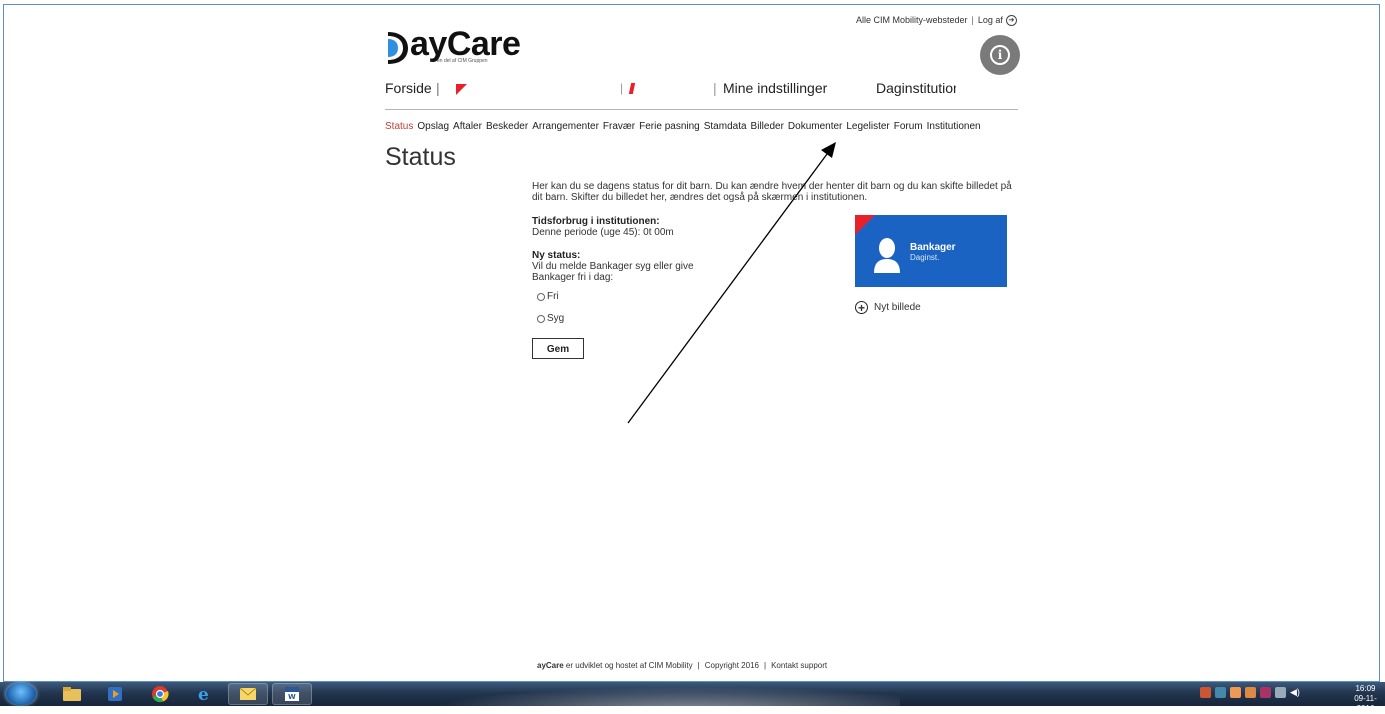  Describe the element at coordinates (629, 665) in the screenshot. I see `footer-text: er udviklet og hostet af CIM Mobility` at that location.